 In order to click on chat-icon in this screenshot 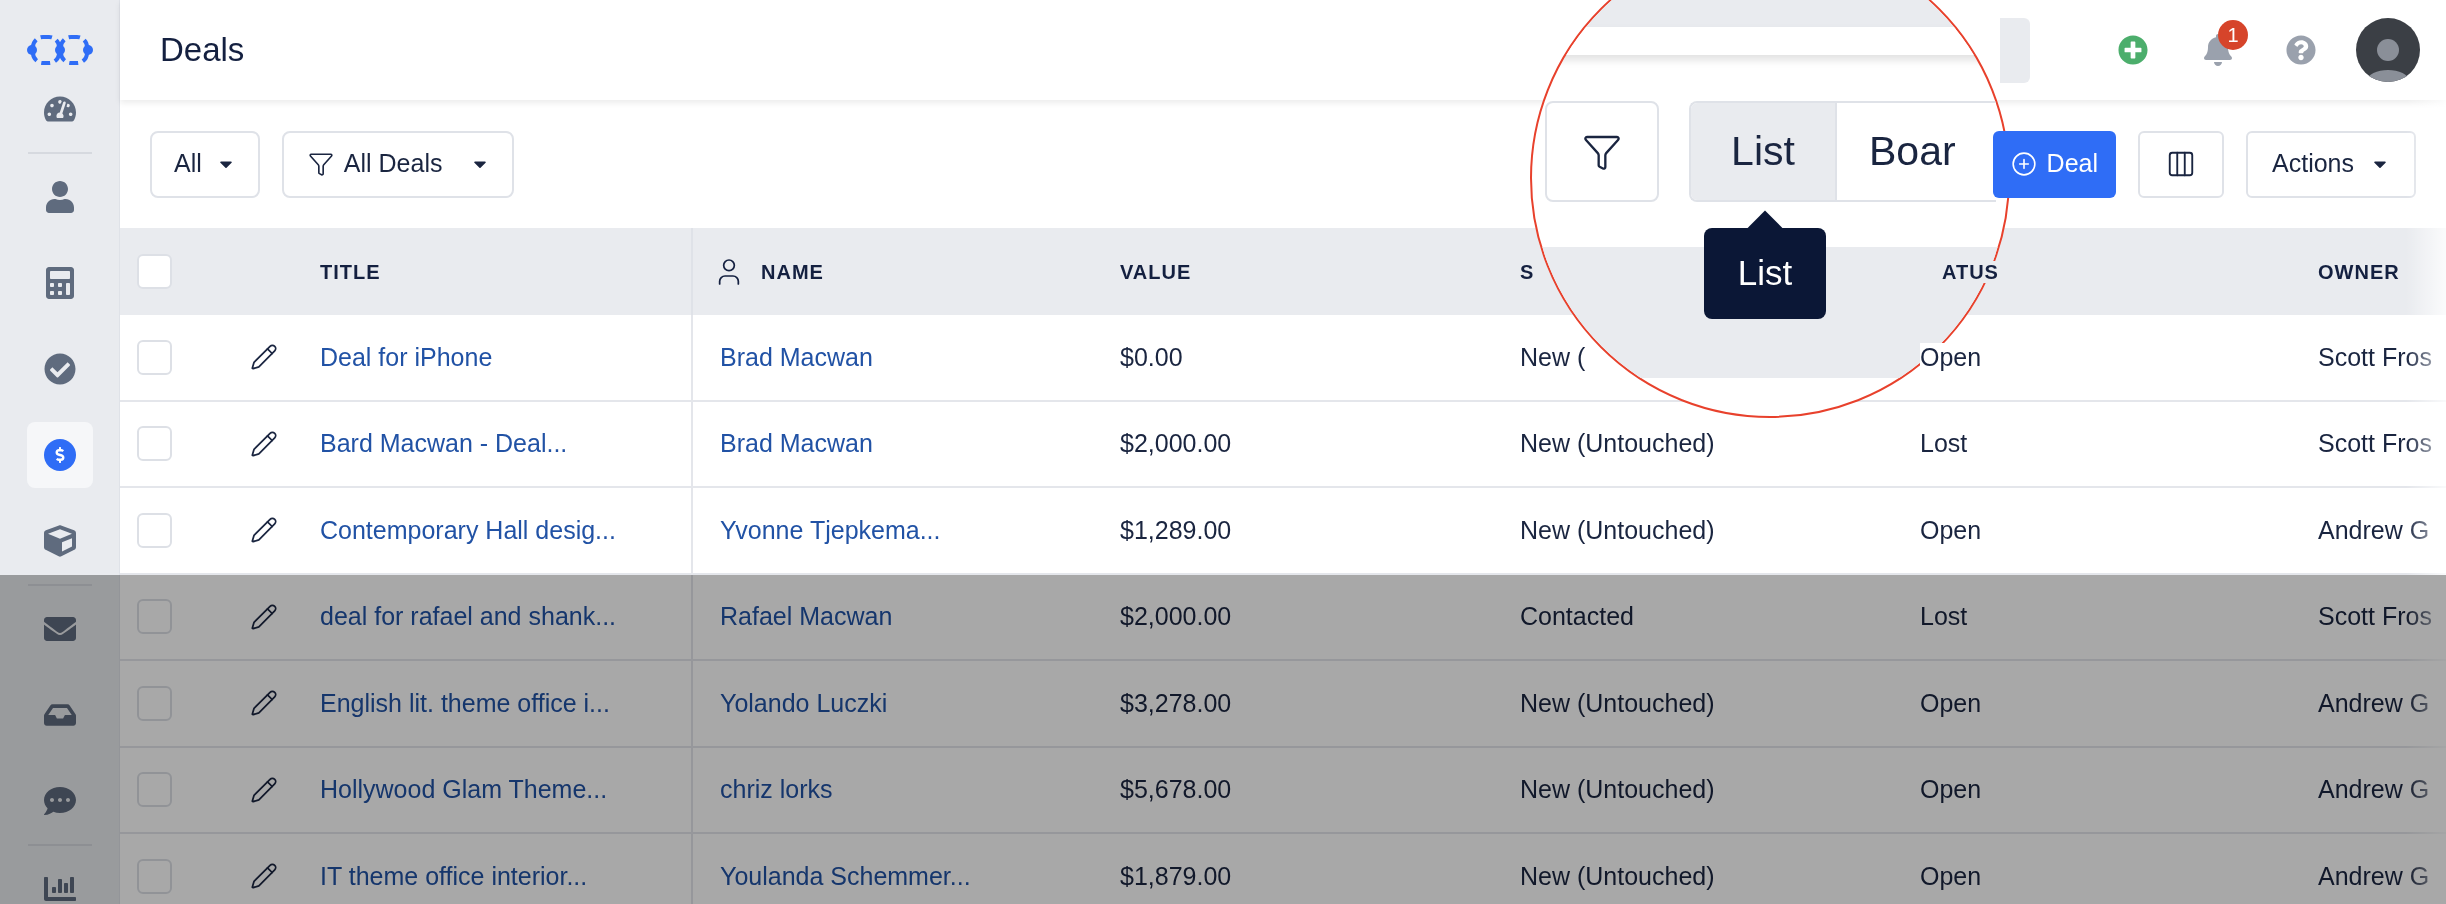, I will do `click(59, 801)`.